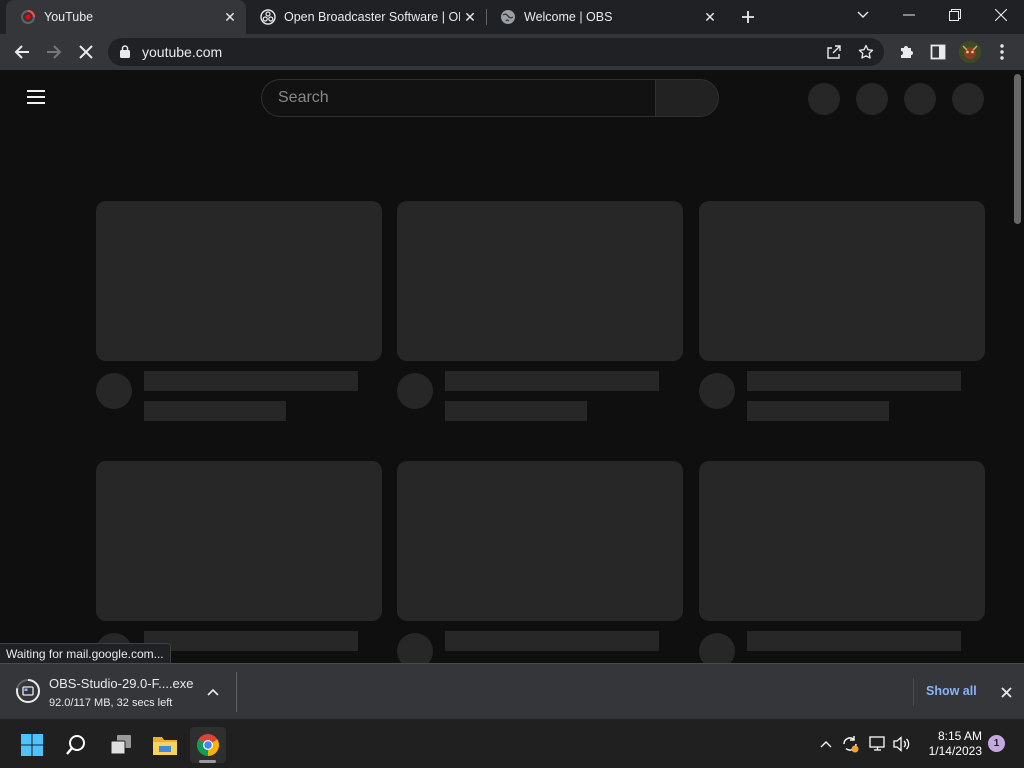  I want to click on taskbar-search-button, so click(76, 745).